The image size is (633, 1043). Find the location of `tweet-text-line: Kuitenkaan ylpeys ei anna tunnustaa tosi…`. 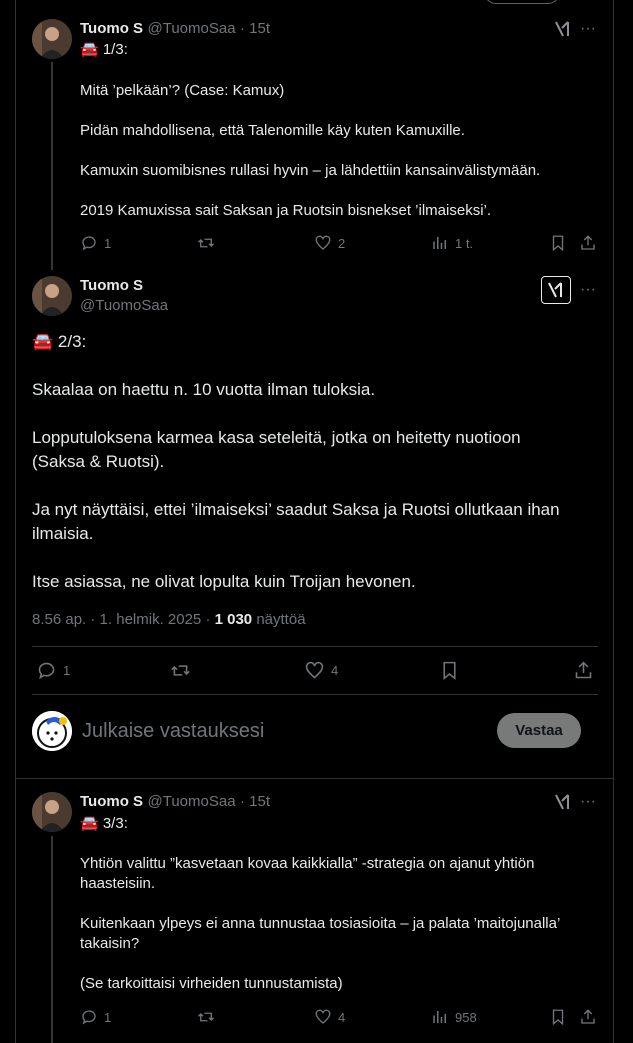

tweet-text-line: Kuitenkaan ylpeys ei anna tunnustaa tosi… is located at coordinates (320, 923).